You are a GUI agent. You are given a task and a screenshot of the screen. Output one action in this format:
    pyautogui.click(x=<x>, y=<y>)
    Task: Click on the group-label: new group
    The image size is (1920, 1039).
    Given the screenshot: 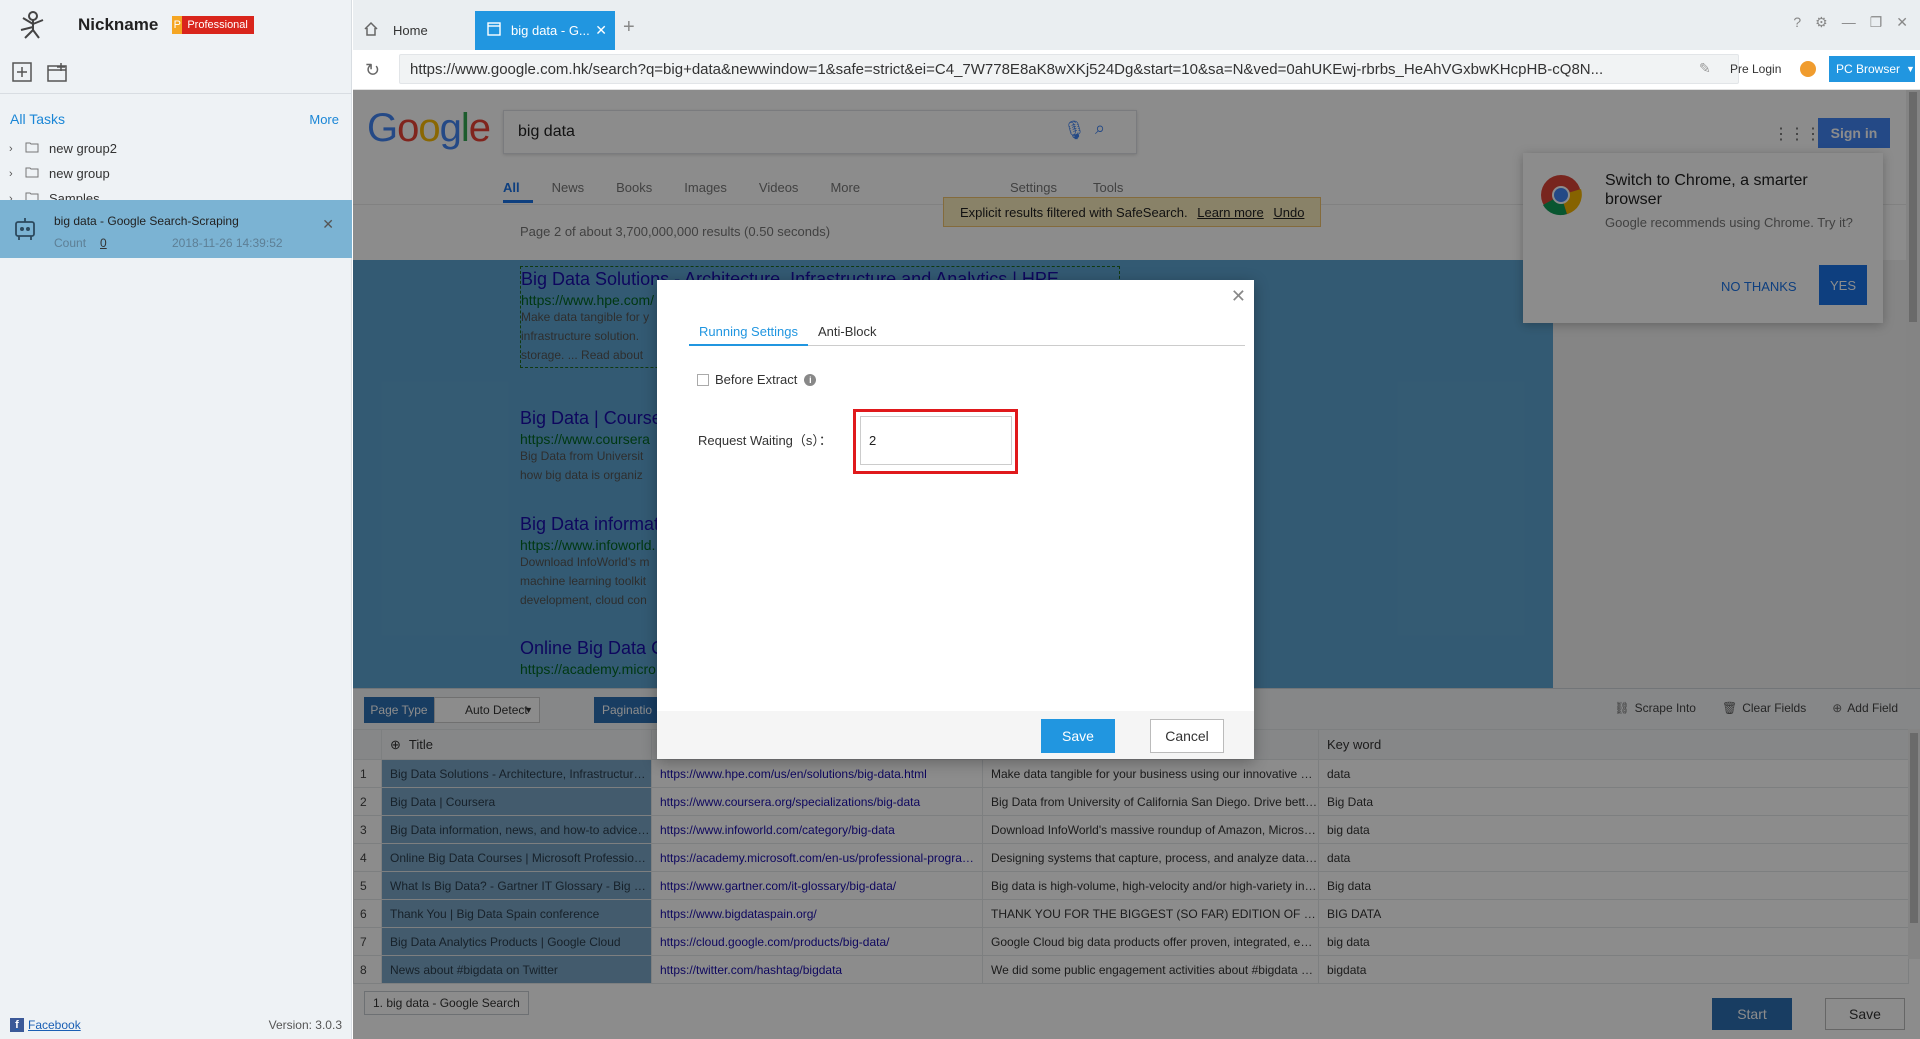 What is the action you would take?
    pyautogui.click(x=79, y=173)
    